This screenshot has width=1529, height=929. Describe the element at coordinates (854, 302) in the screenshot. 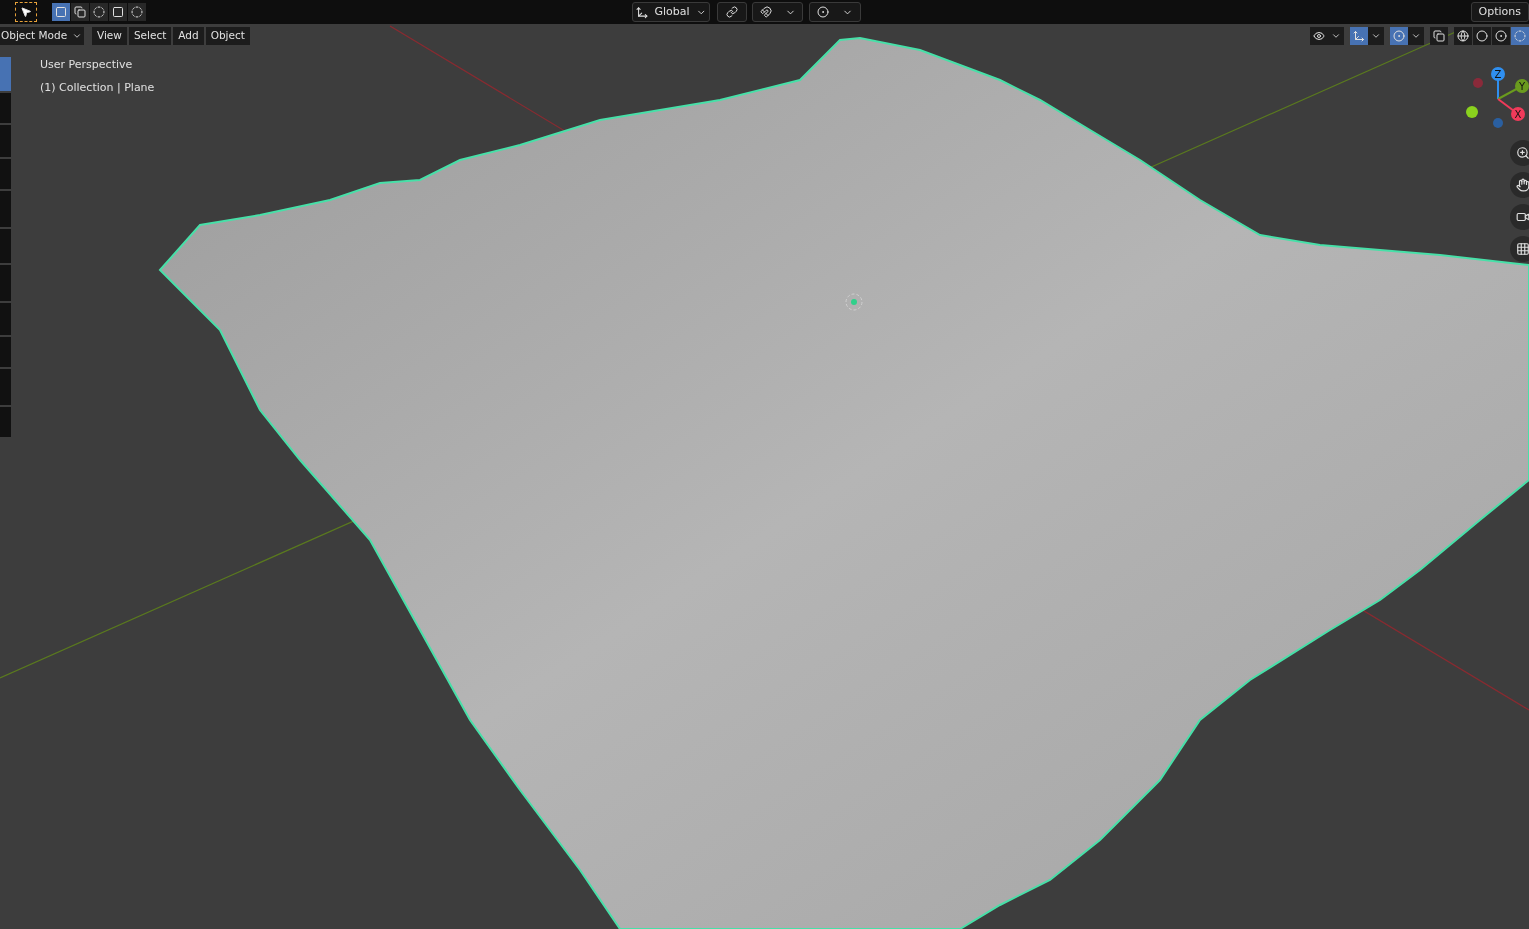

I see `origin-marker-icon` at that location.